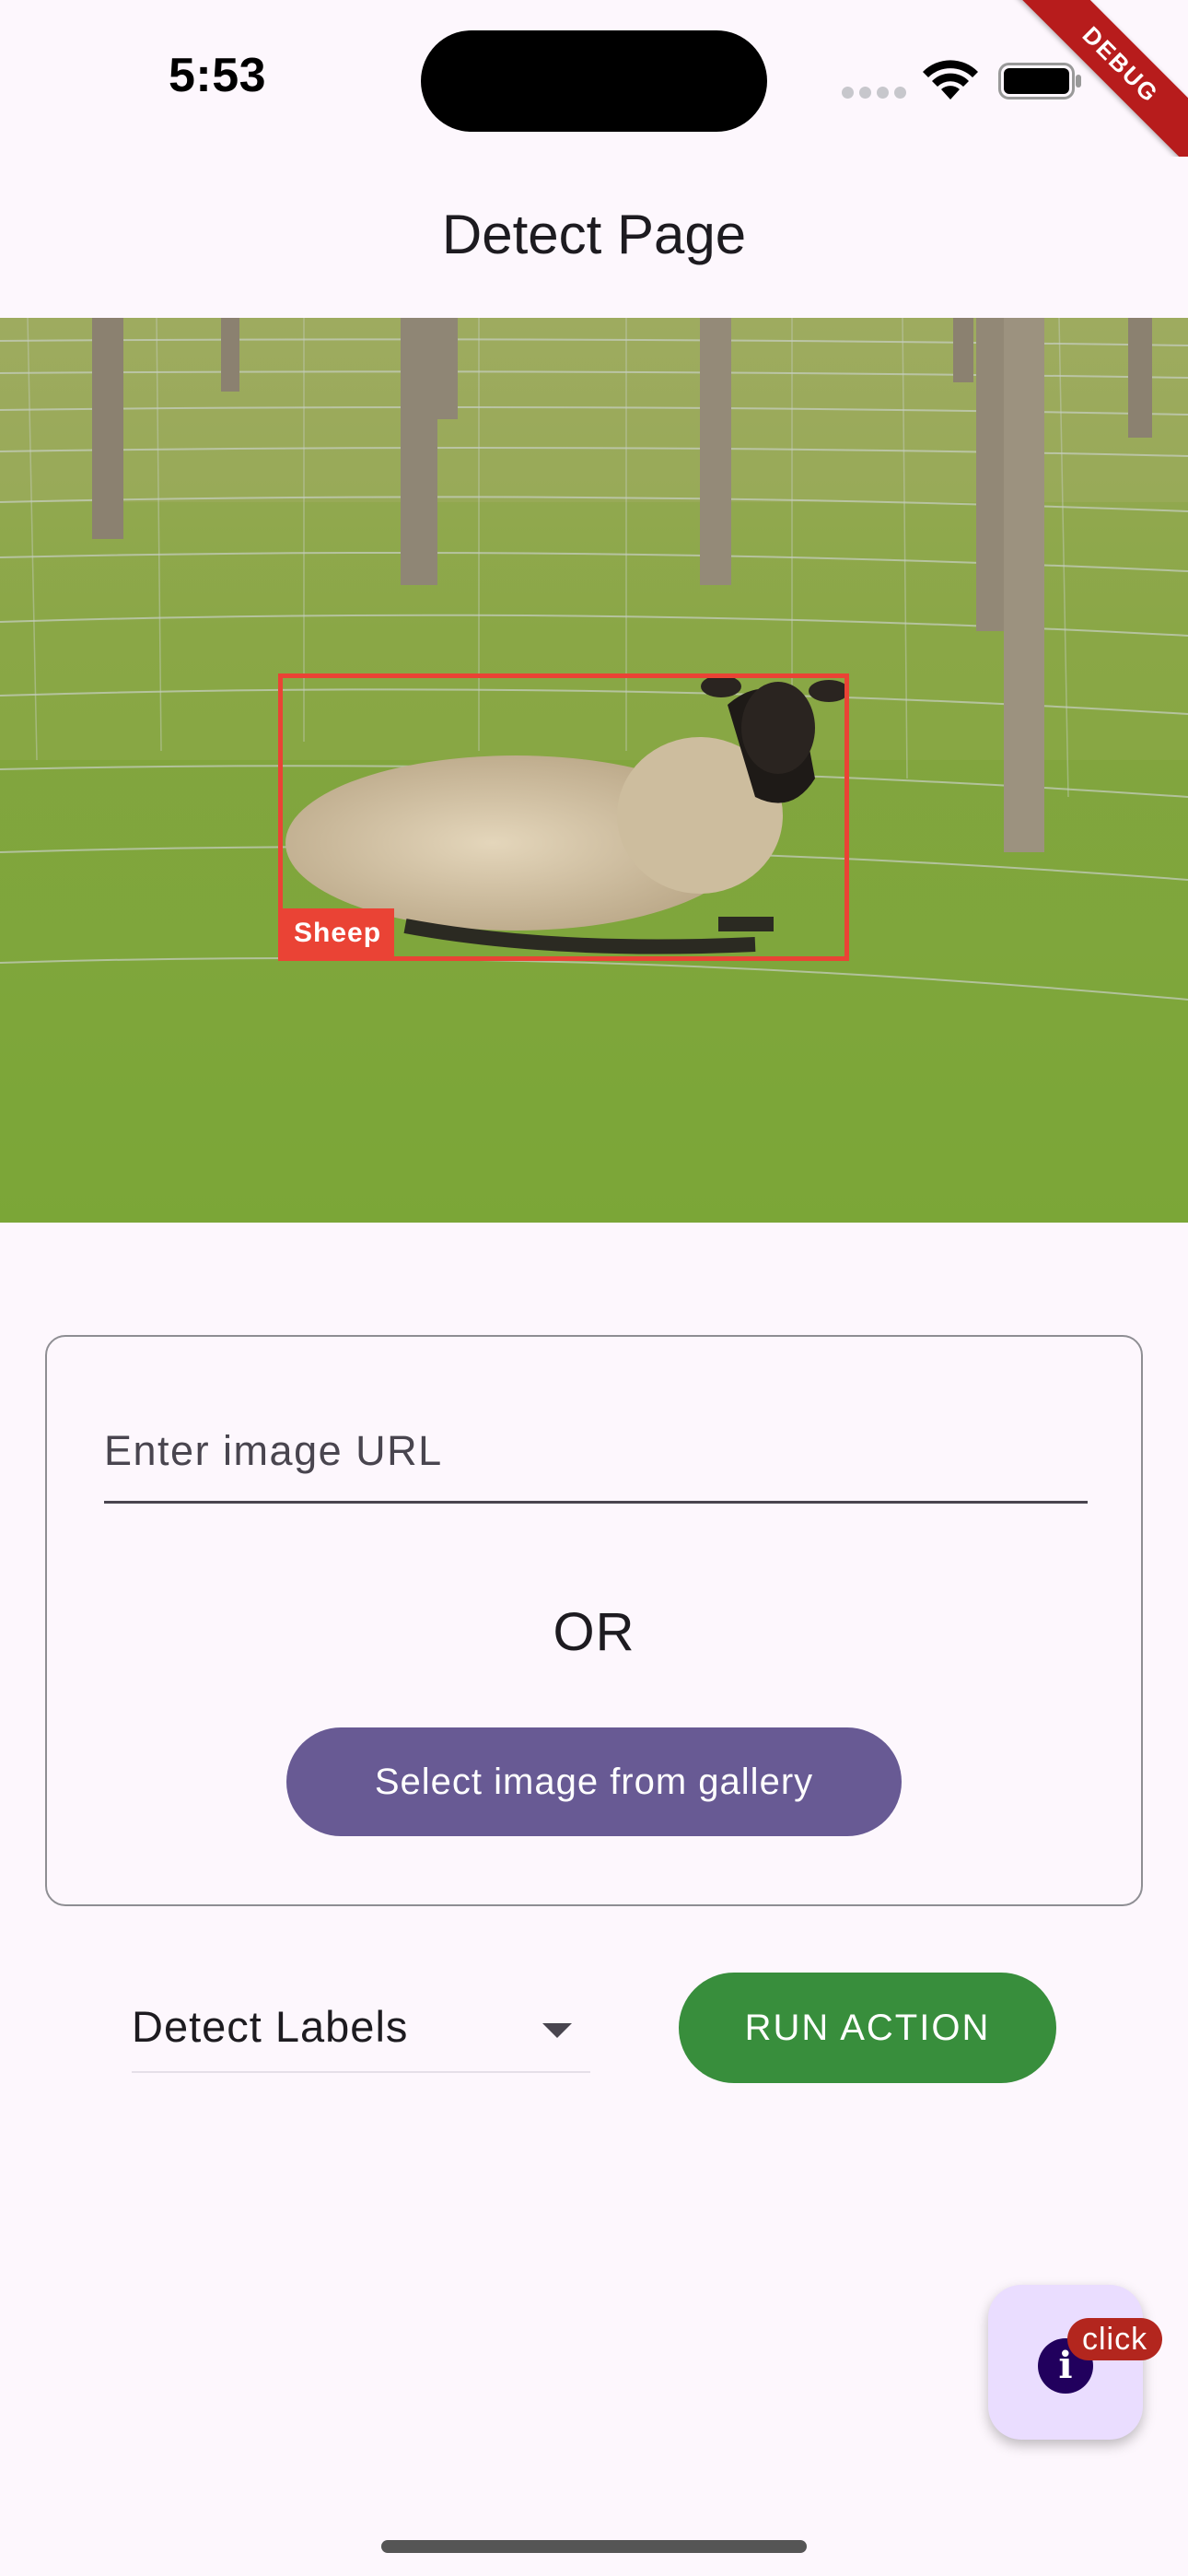  What do you see at coordinates (273, 1450) in the screenshot?
I see `image-url-placeholder: Enter image URL` at bounding box center [273, 1450].